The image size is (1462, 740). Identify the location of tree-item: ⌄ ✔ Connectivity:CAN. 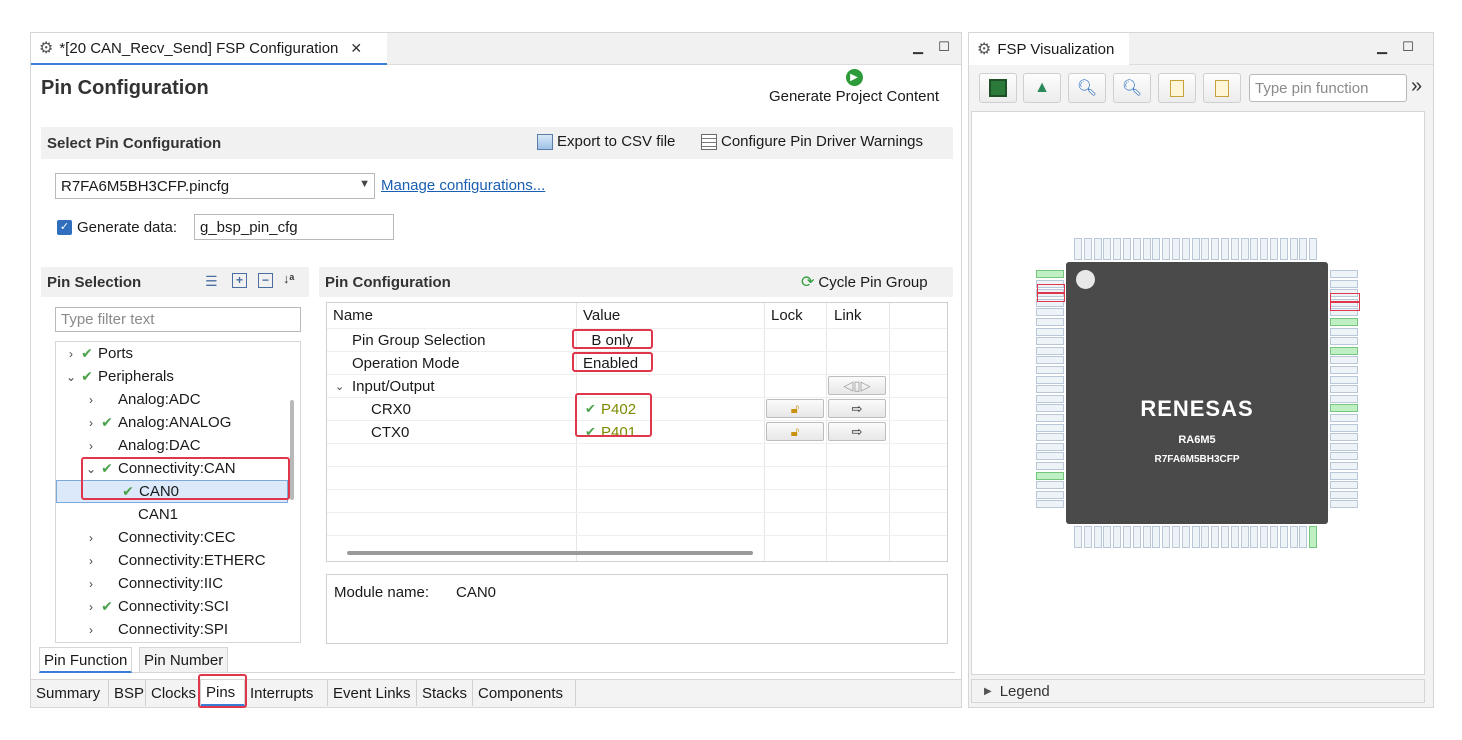
(172, 468).